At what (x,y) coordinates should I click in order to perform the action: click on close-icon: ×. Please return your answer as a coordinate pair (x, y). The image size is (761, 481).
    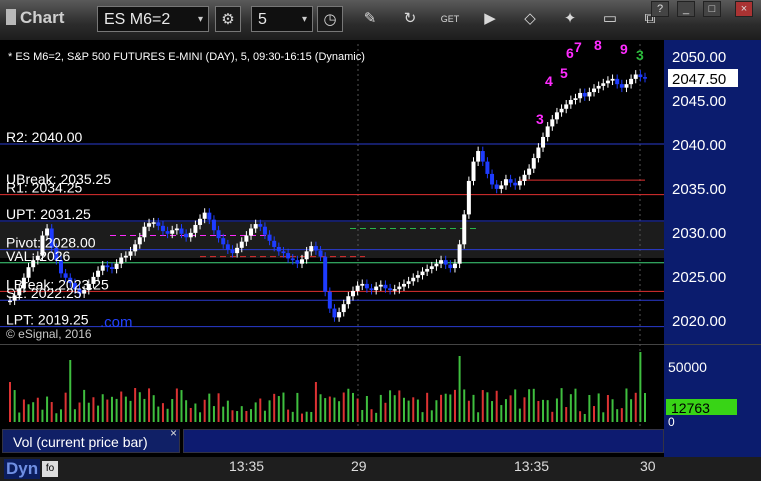
    Looking at the image, I should click on (173, 433).